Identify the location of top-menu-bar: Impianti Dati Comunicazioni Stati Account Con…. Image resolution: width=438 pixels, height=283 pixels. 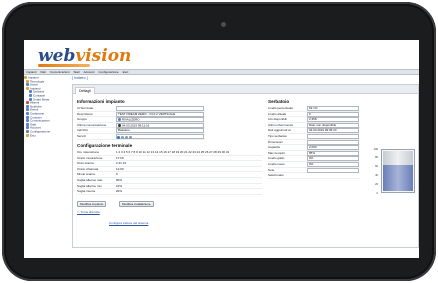
(221, 72).